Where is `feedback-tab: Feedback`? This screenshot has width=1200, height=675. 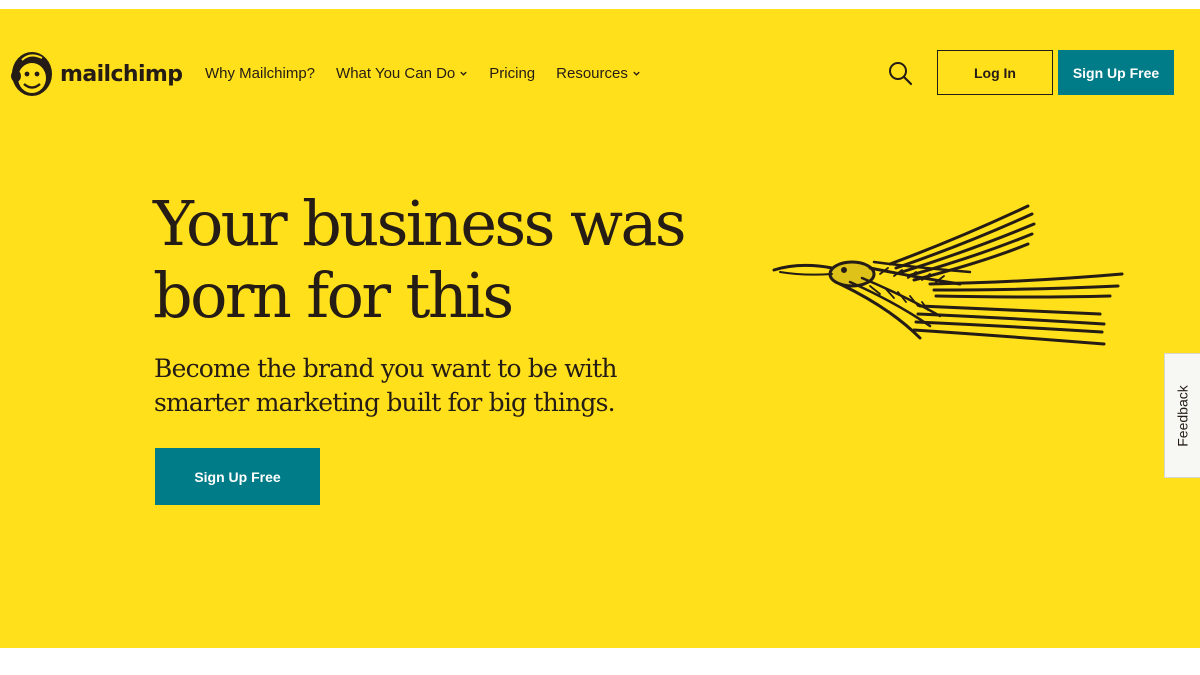
feedback-tab: Feedback is located at coordinates (1182, 415).